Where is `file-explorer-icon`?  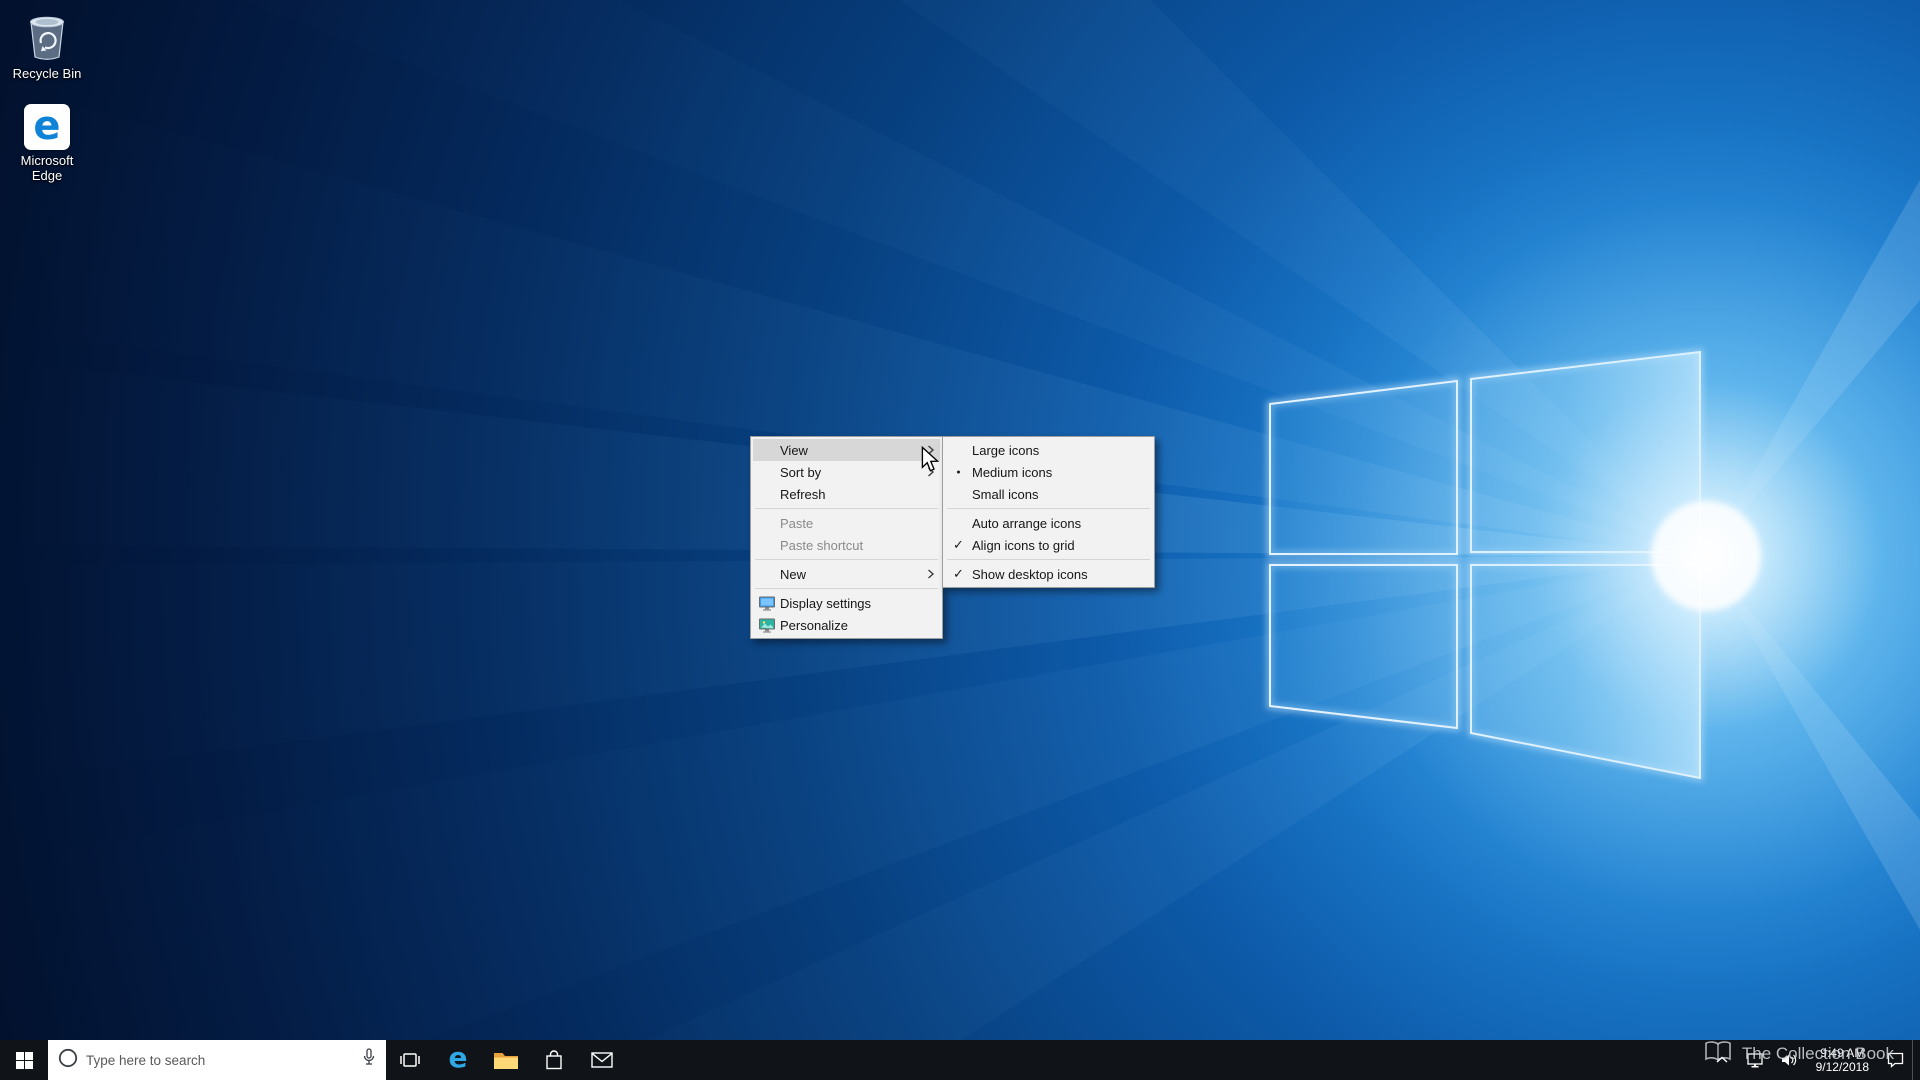
file-explorer-icon is located at coordinates (506, 1061).